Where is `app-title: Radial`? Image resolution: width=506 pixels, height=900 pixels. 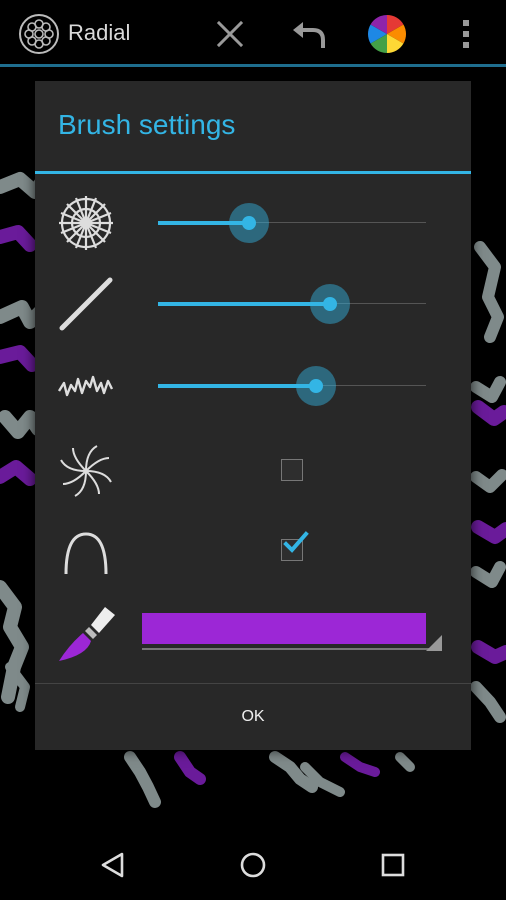 app-title: Radial is located at coordinates (99, 32).